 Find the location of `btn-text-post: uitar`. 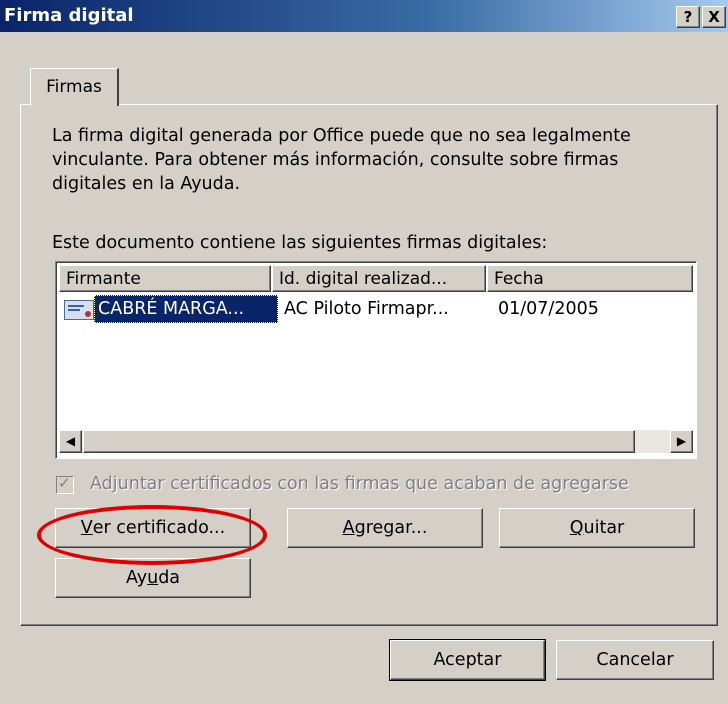

btn-text-post: uitar is located at coordinates (604, 528).